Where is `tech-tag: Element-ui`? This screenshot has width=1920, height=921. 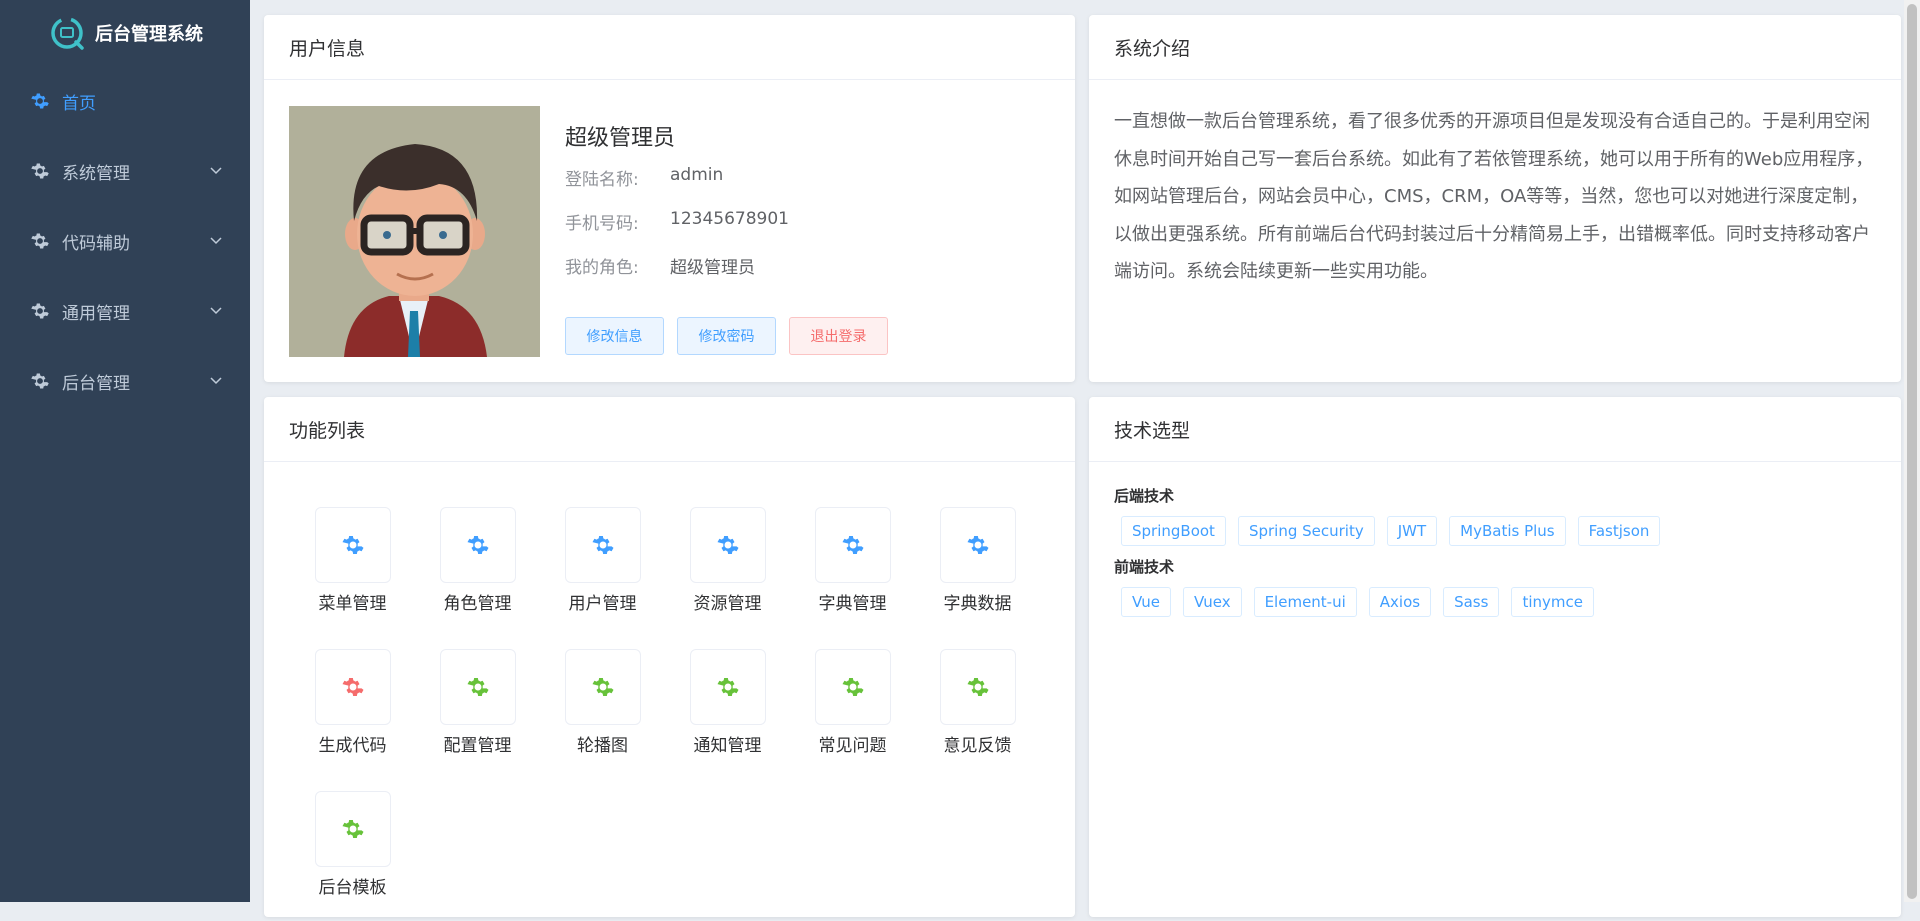
tech-tag: Element-ui is located at coordinates (1305, 602).